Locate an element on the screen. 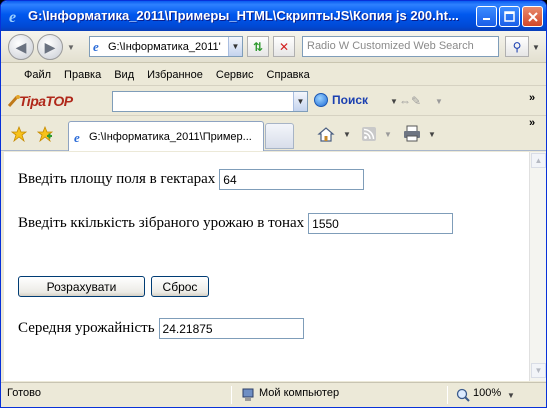 The width and height of the screenshot is (547, 408). stop-icon: ✕ is located at coordinates (284, 46).